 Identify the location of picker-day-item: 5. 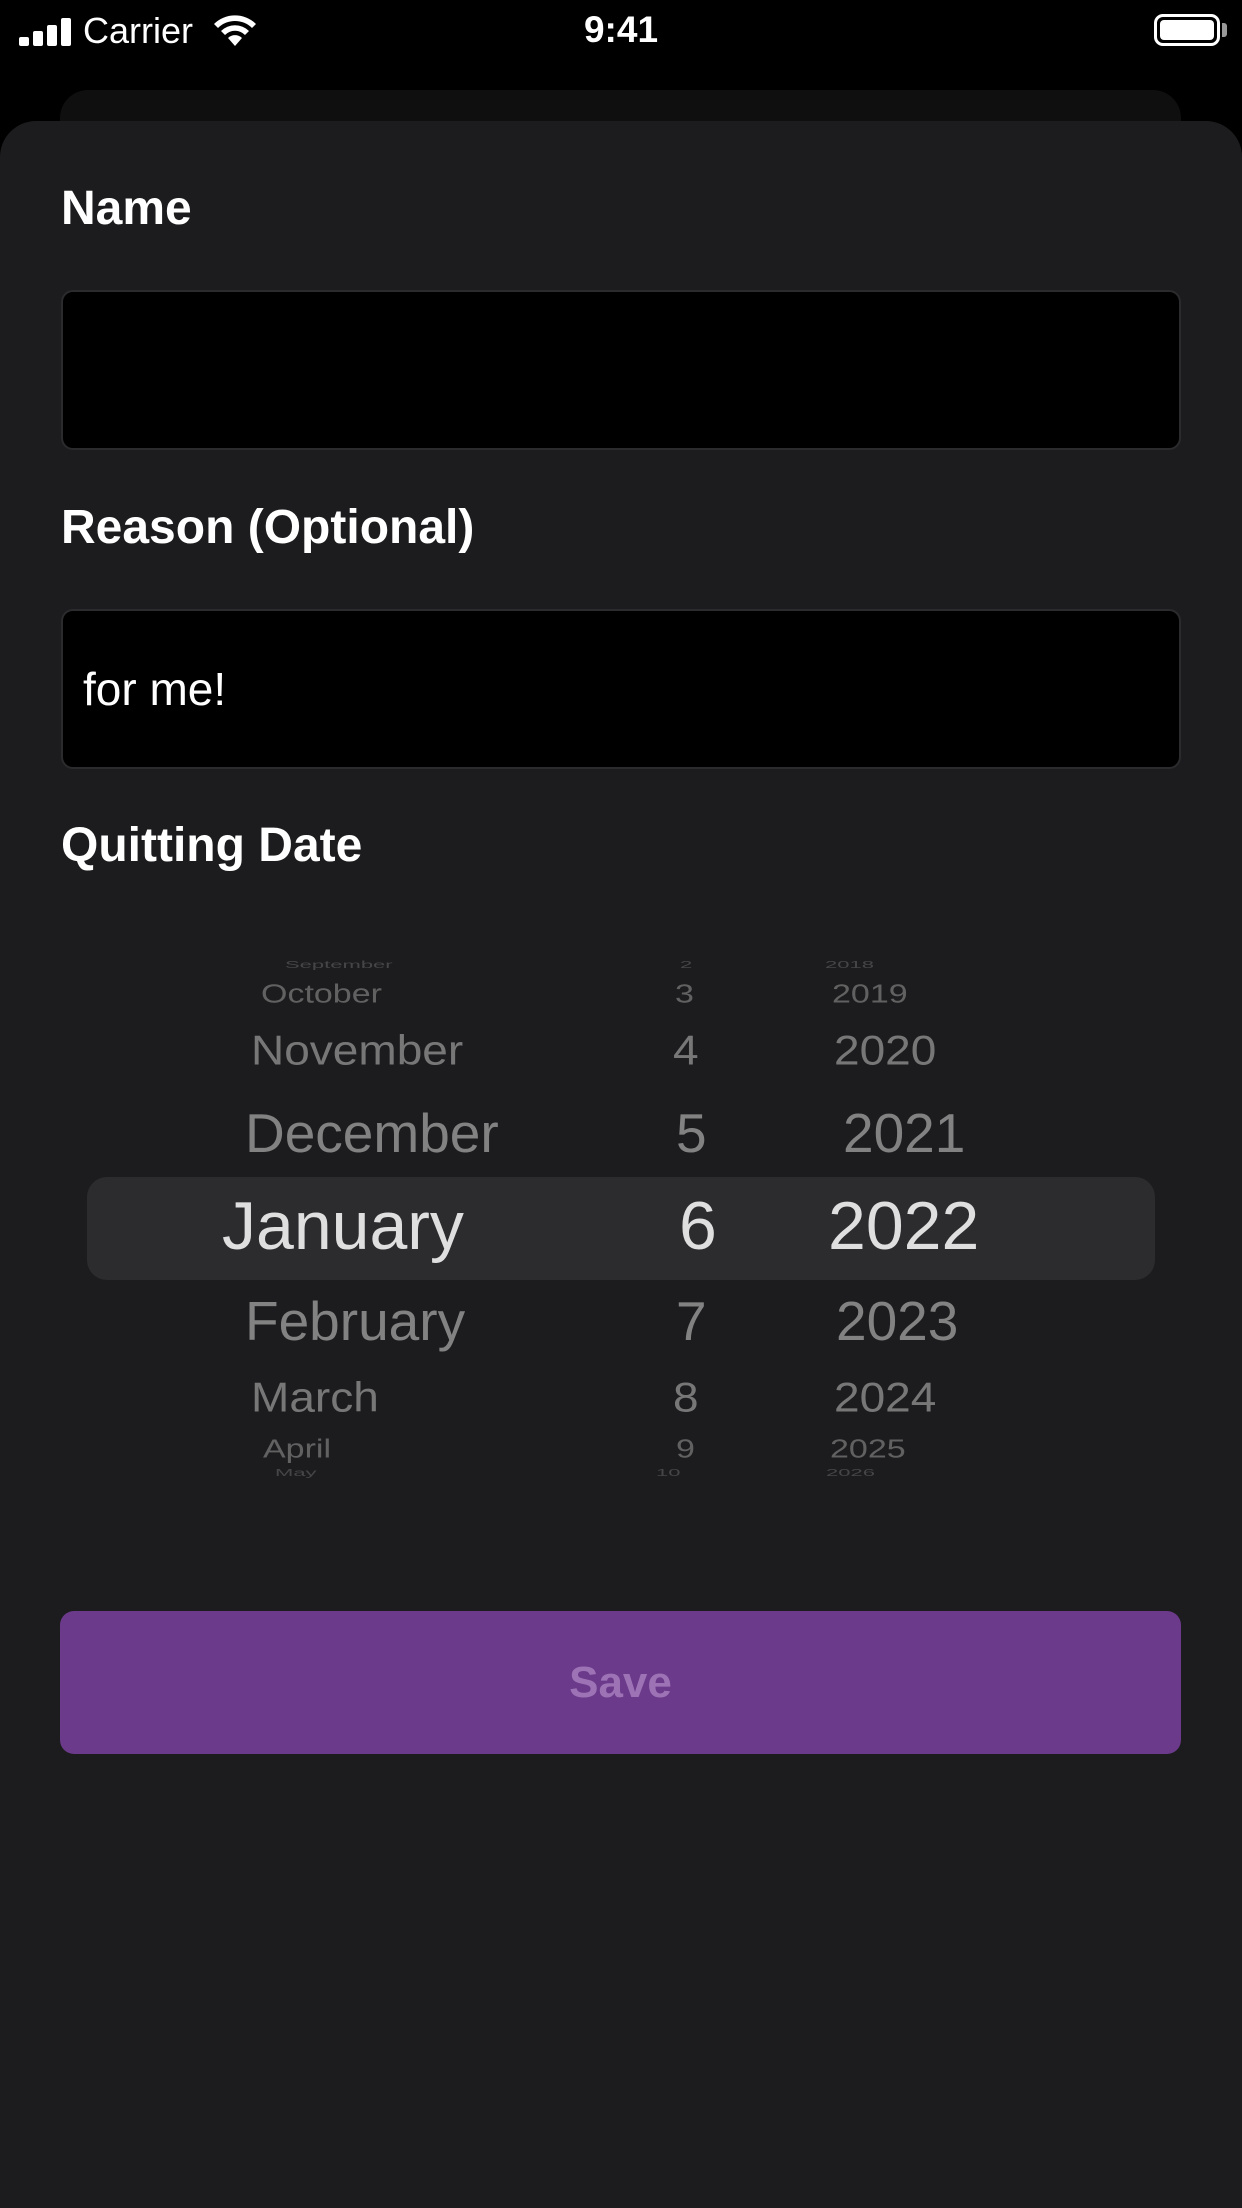
(691, 1133).